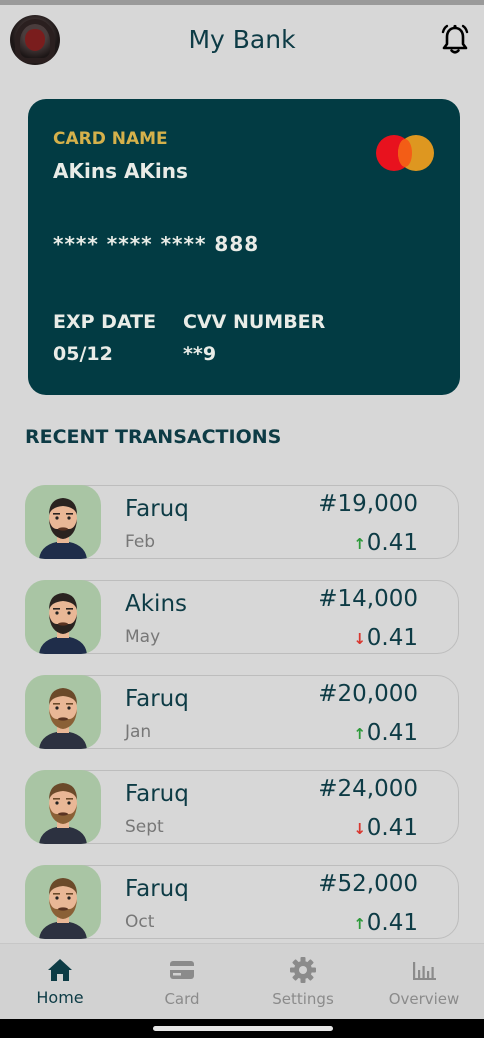 This screenshot has width=484, height=1038. What do you see at coordinates (182, 999) in the screenshot?
I see `nav-card-label: Card` at bounding box center [182, 999].